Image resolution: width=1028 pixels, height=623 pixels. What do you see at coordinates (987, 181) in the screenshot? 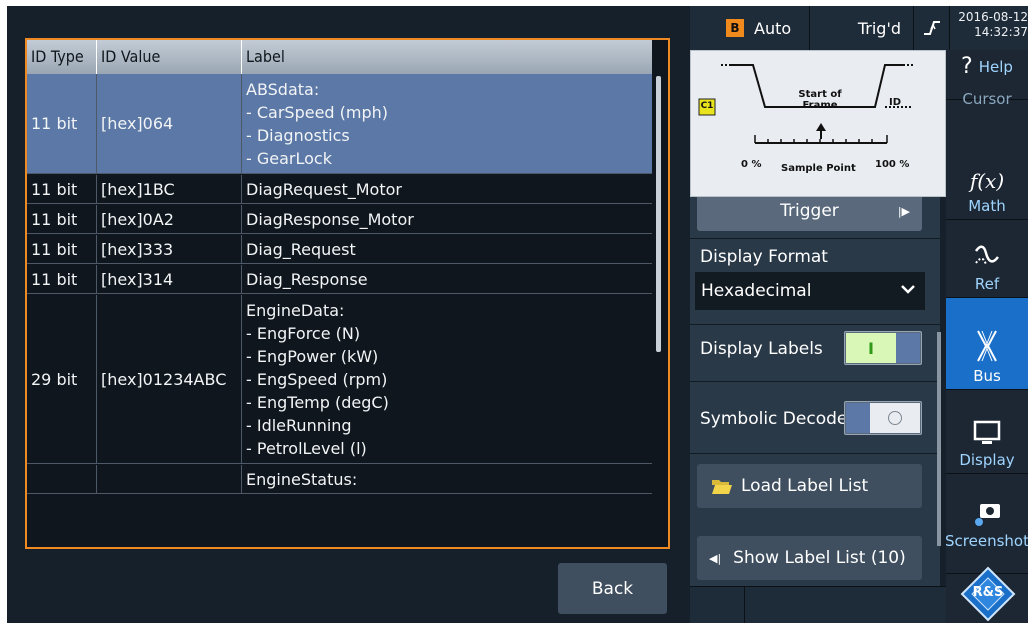
I see `fx-icon: f(x)` at bounding box center [987, 181].